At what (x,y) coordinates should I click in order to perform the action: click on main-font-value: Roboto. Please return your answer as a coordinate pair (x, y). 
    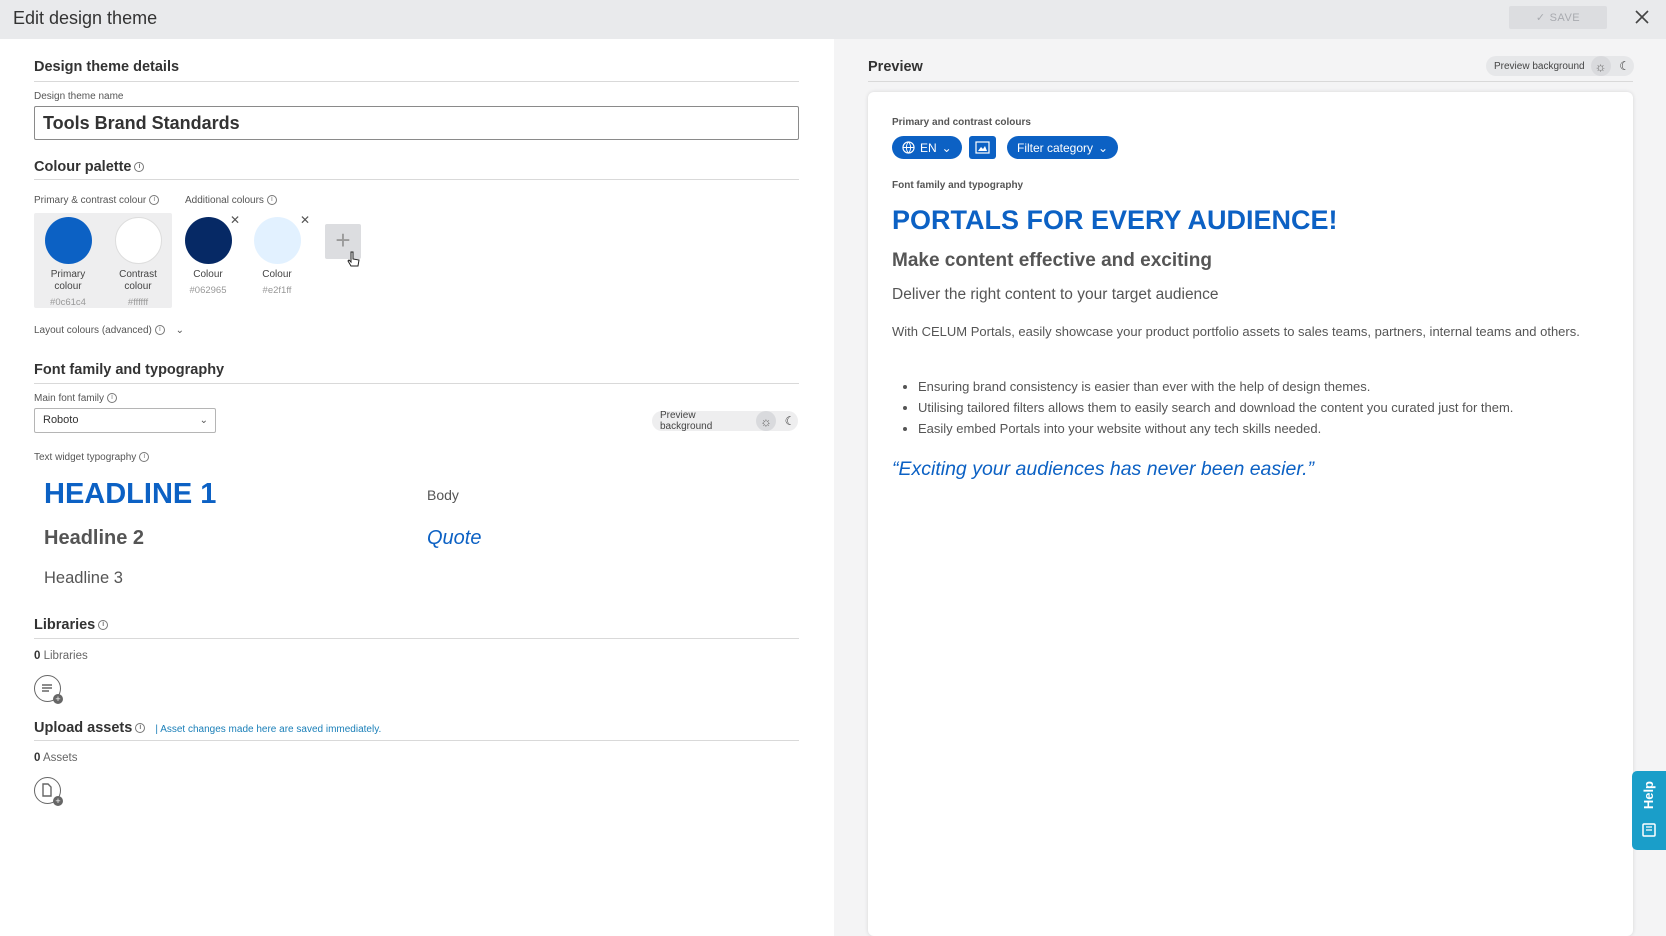
    Looking at the image, I should click on (61, 420).